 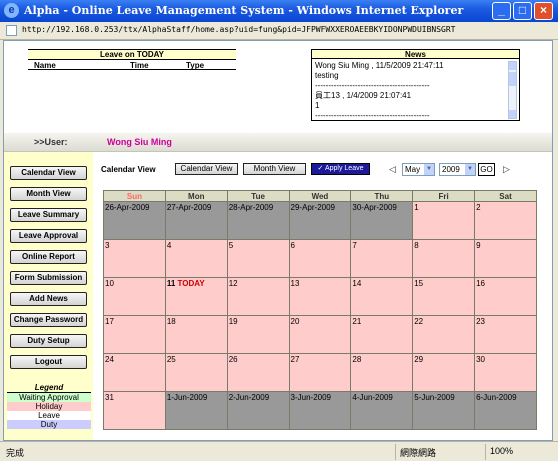 What do you see at coordinates (418, 169) in the screenshot?
I see `month-select: May ▼` at bounding box center [418, 169].